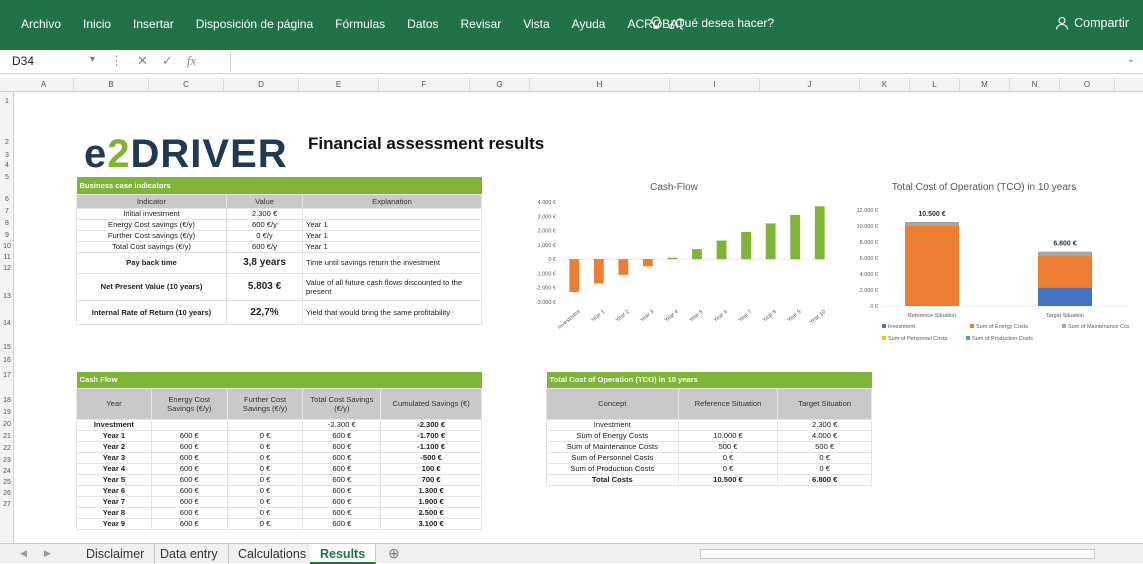 The width and height of the screenshot is (1143, 564). What do you see at coordinates (97, 24) in the screenshot?
I see `ribbon-tab: Inicio` at bounding box center [97, 24].